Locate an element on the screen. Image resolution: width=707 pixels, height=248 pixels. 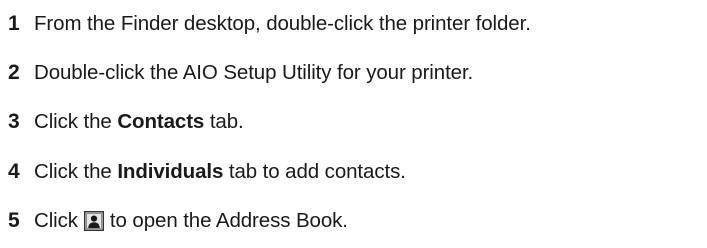
step-3: 3 Click the Contacts tab. is located at coordinates (126, 122).